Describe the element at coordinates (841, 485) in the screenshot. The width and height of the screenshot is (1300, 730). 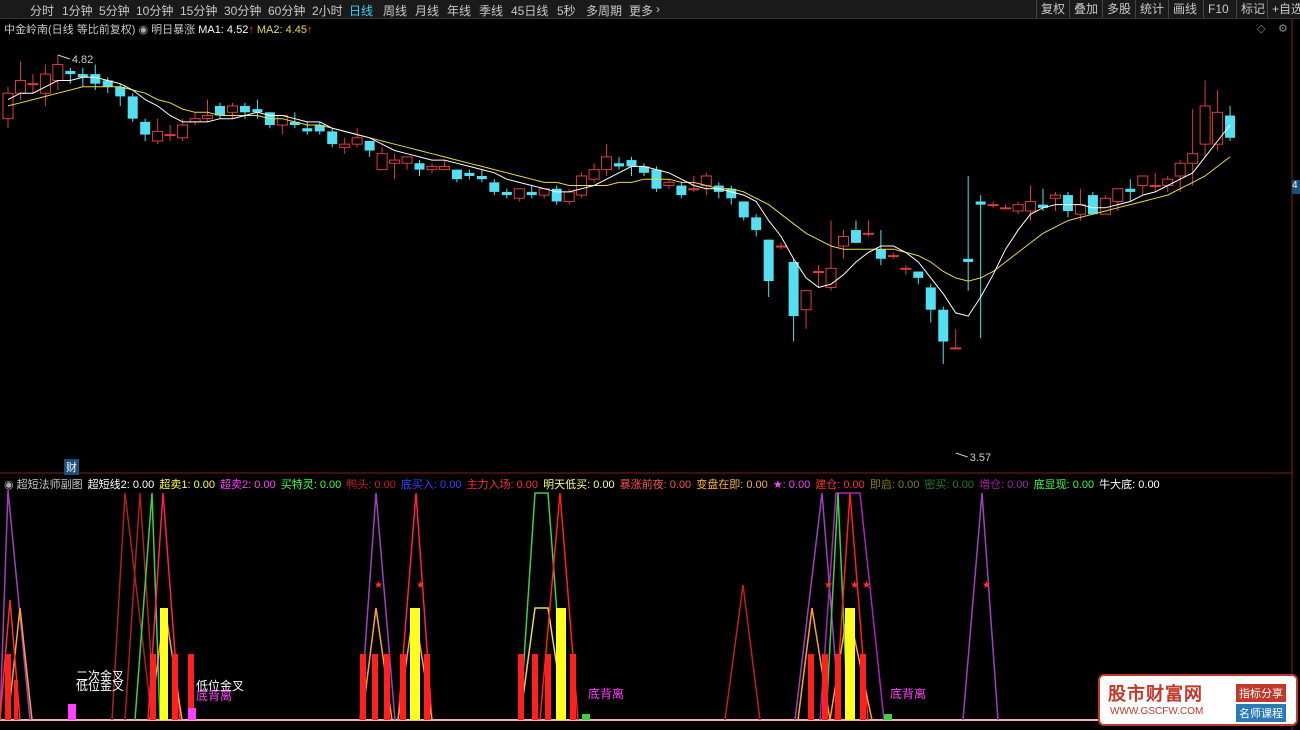
I see `indicator-field: 建仓: 0.00` at that location.